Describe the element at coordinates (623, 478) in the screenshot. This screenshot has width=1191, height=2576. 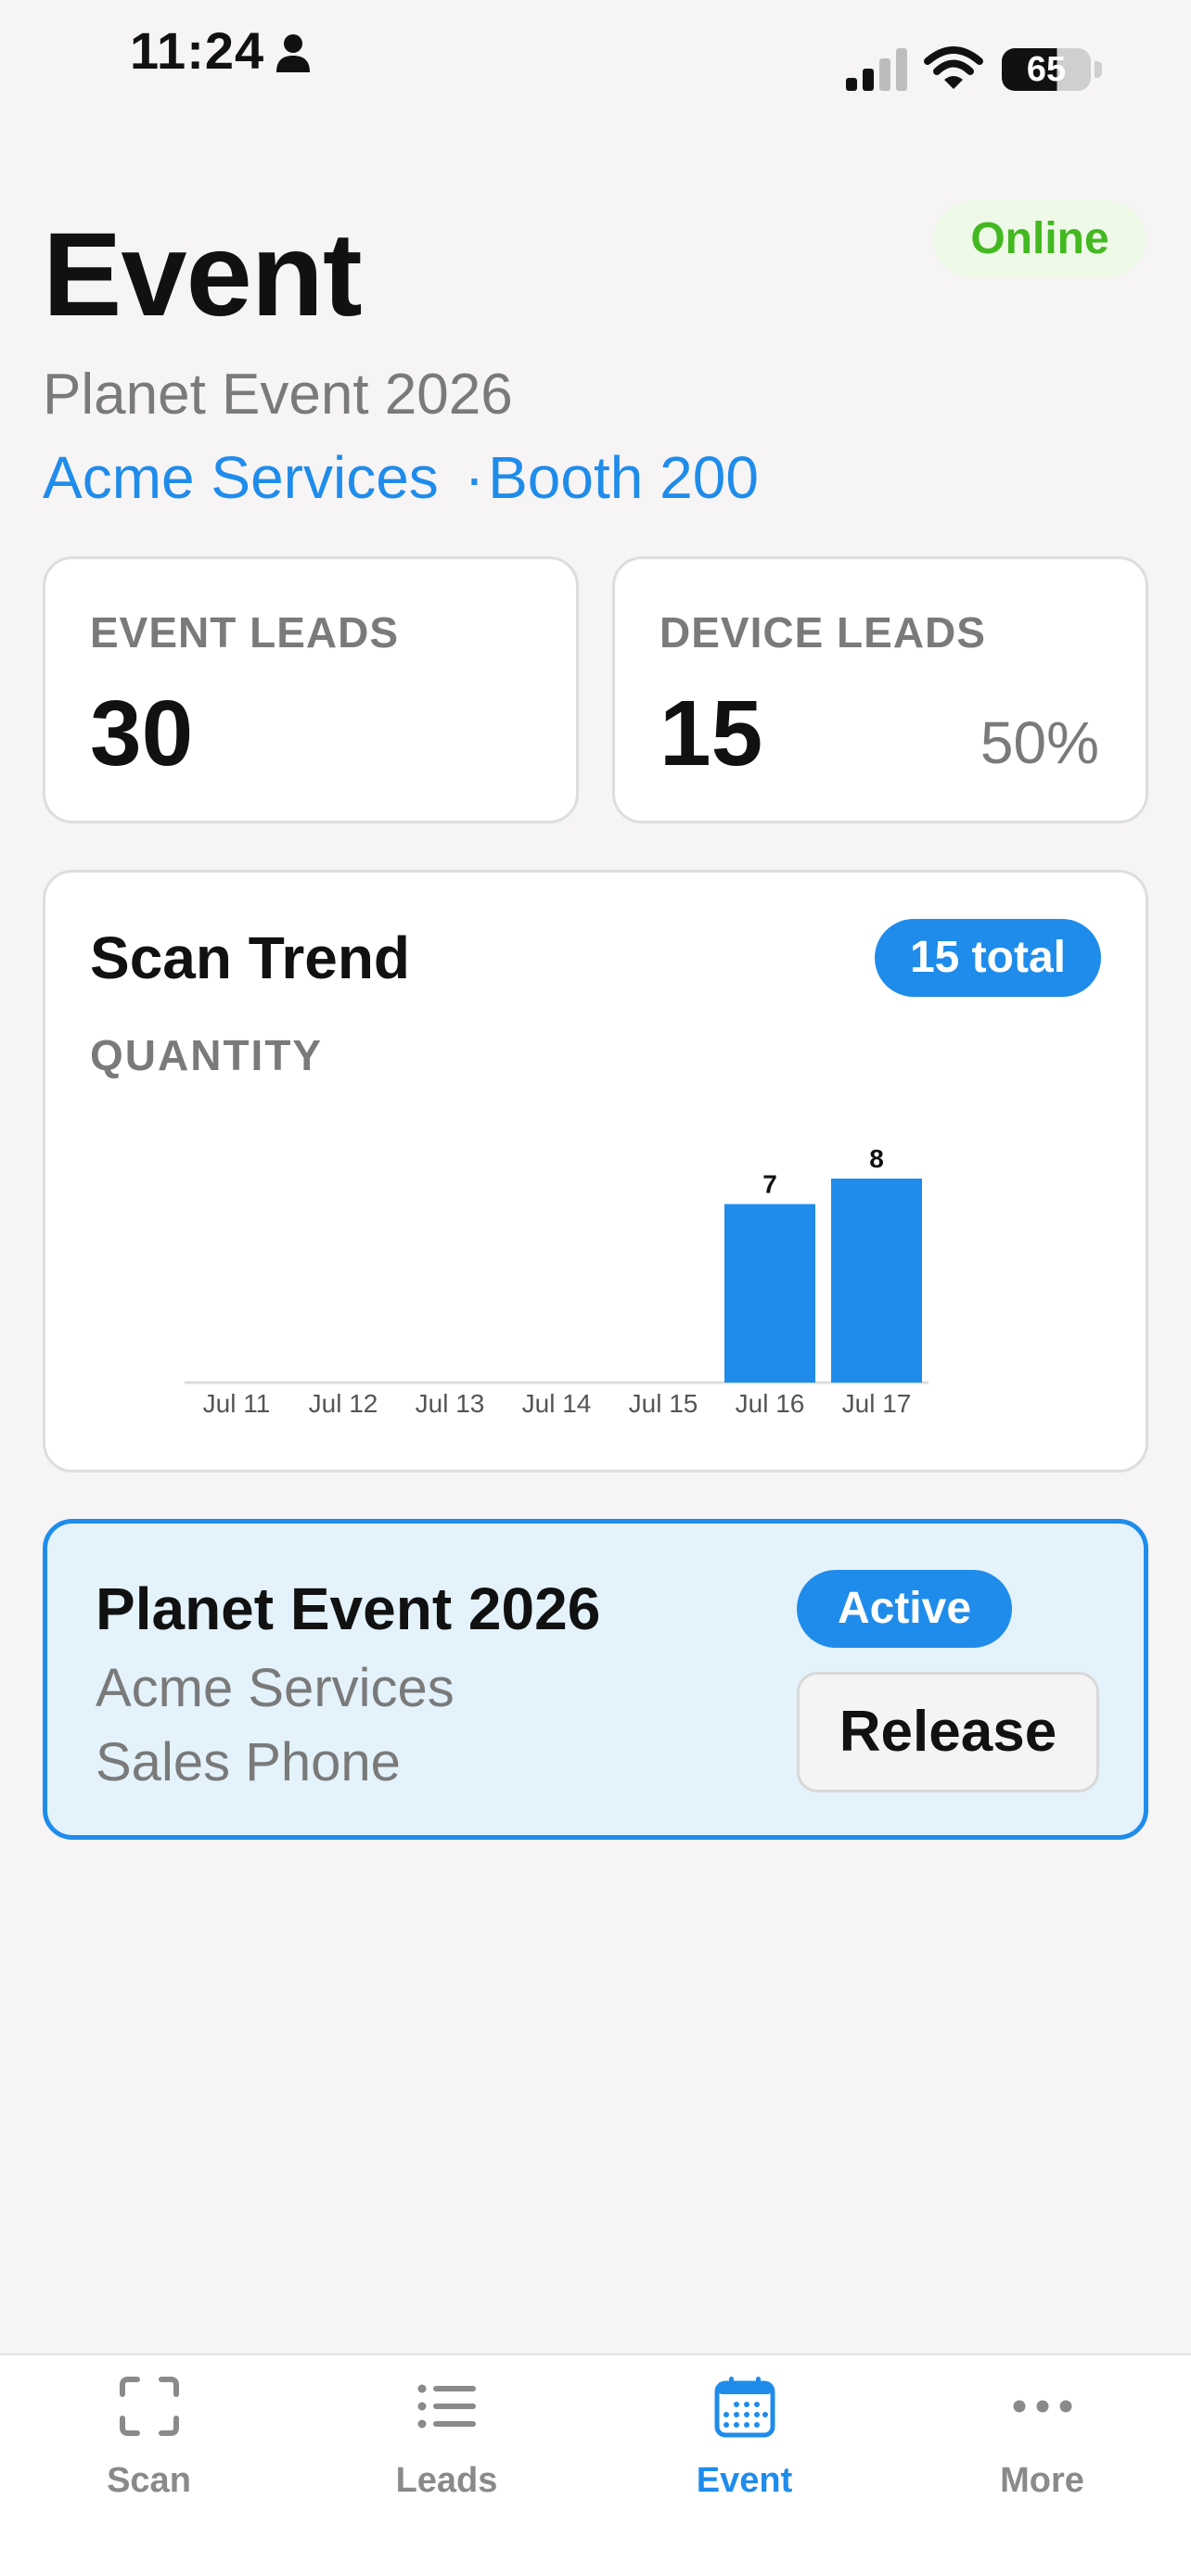
I see `booth-label: Booth 200` at that location.